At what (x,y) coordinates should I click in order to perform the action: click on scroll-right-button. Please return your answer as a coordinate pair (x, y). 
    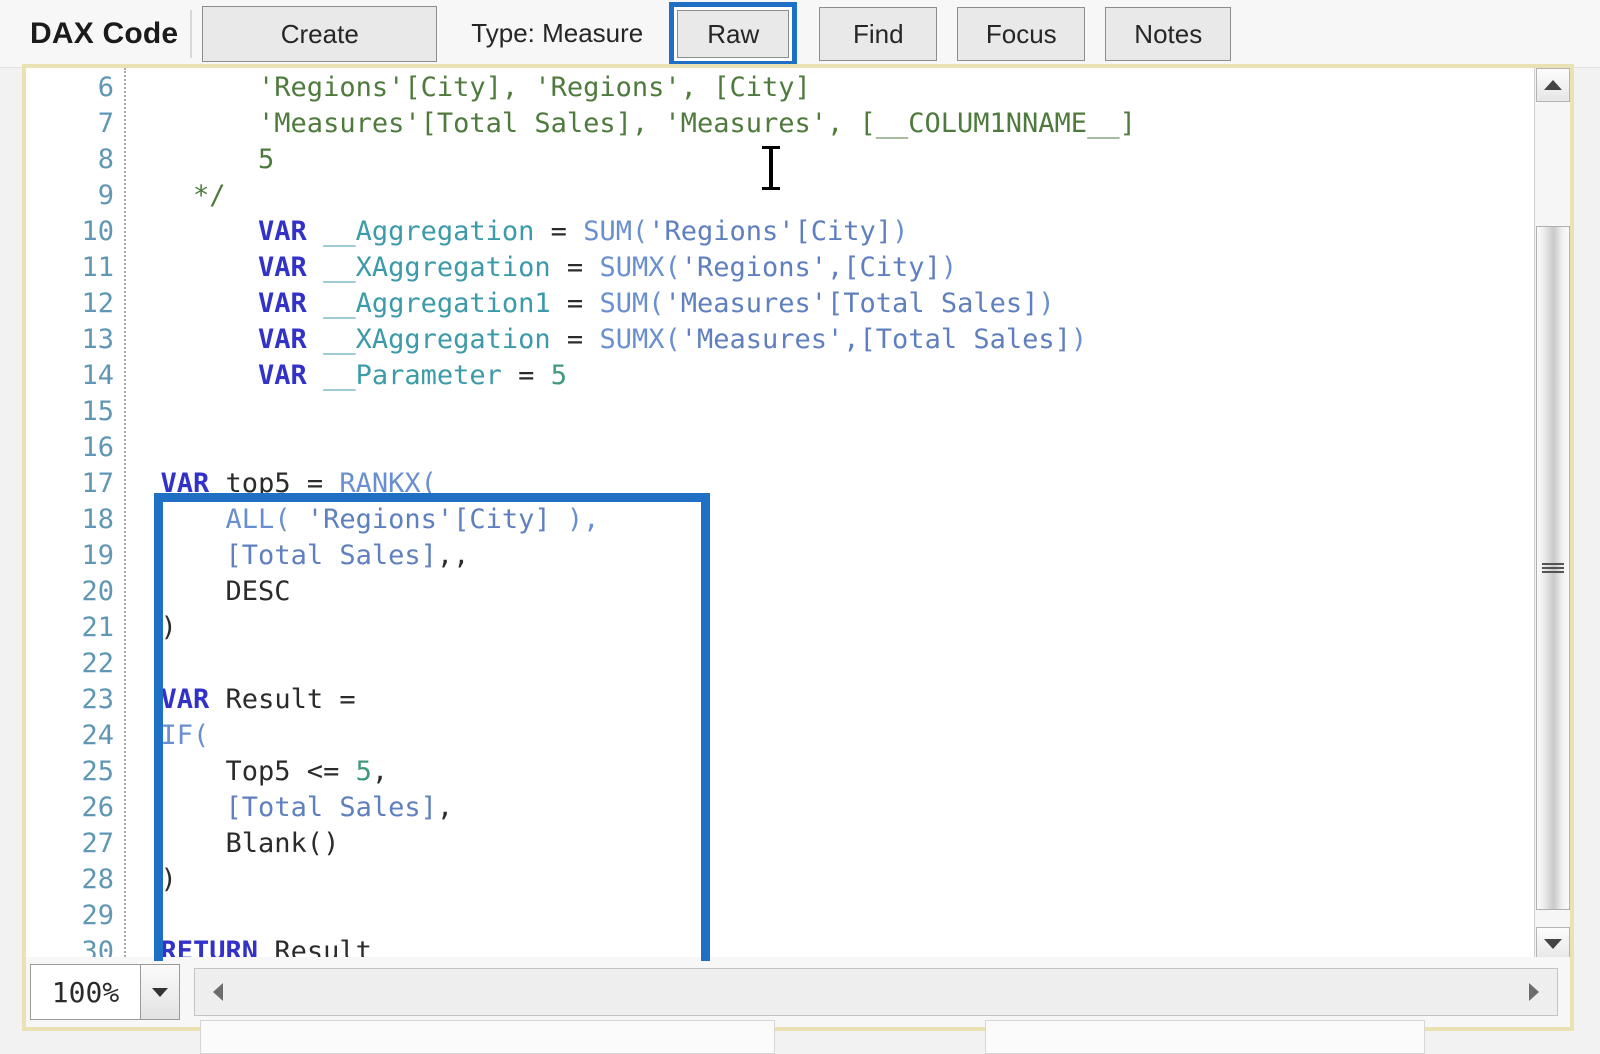
    Looking at the image, I should click on (1534, 992).